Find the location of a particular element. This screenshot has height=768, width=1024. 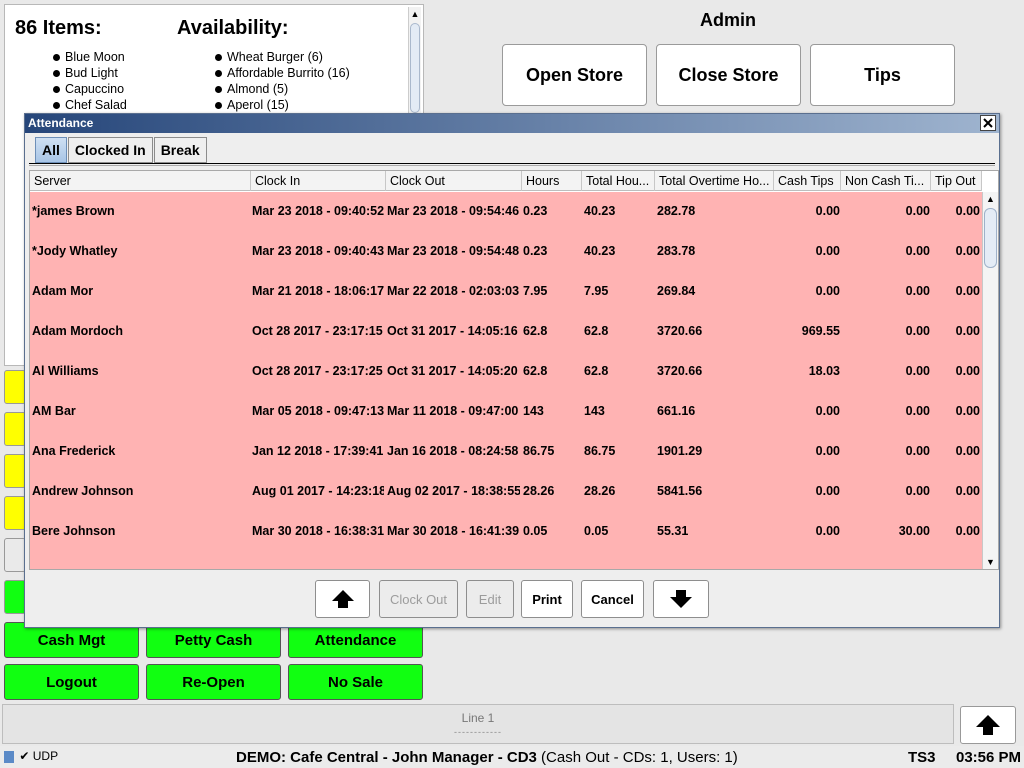

close-store-button: Close Store is located at coordinates (728, 75).